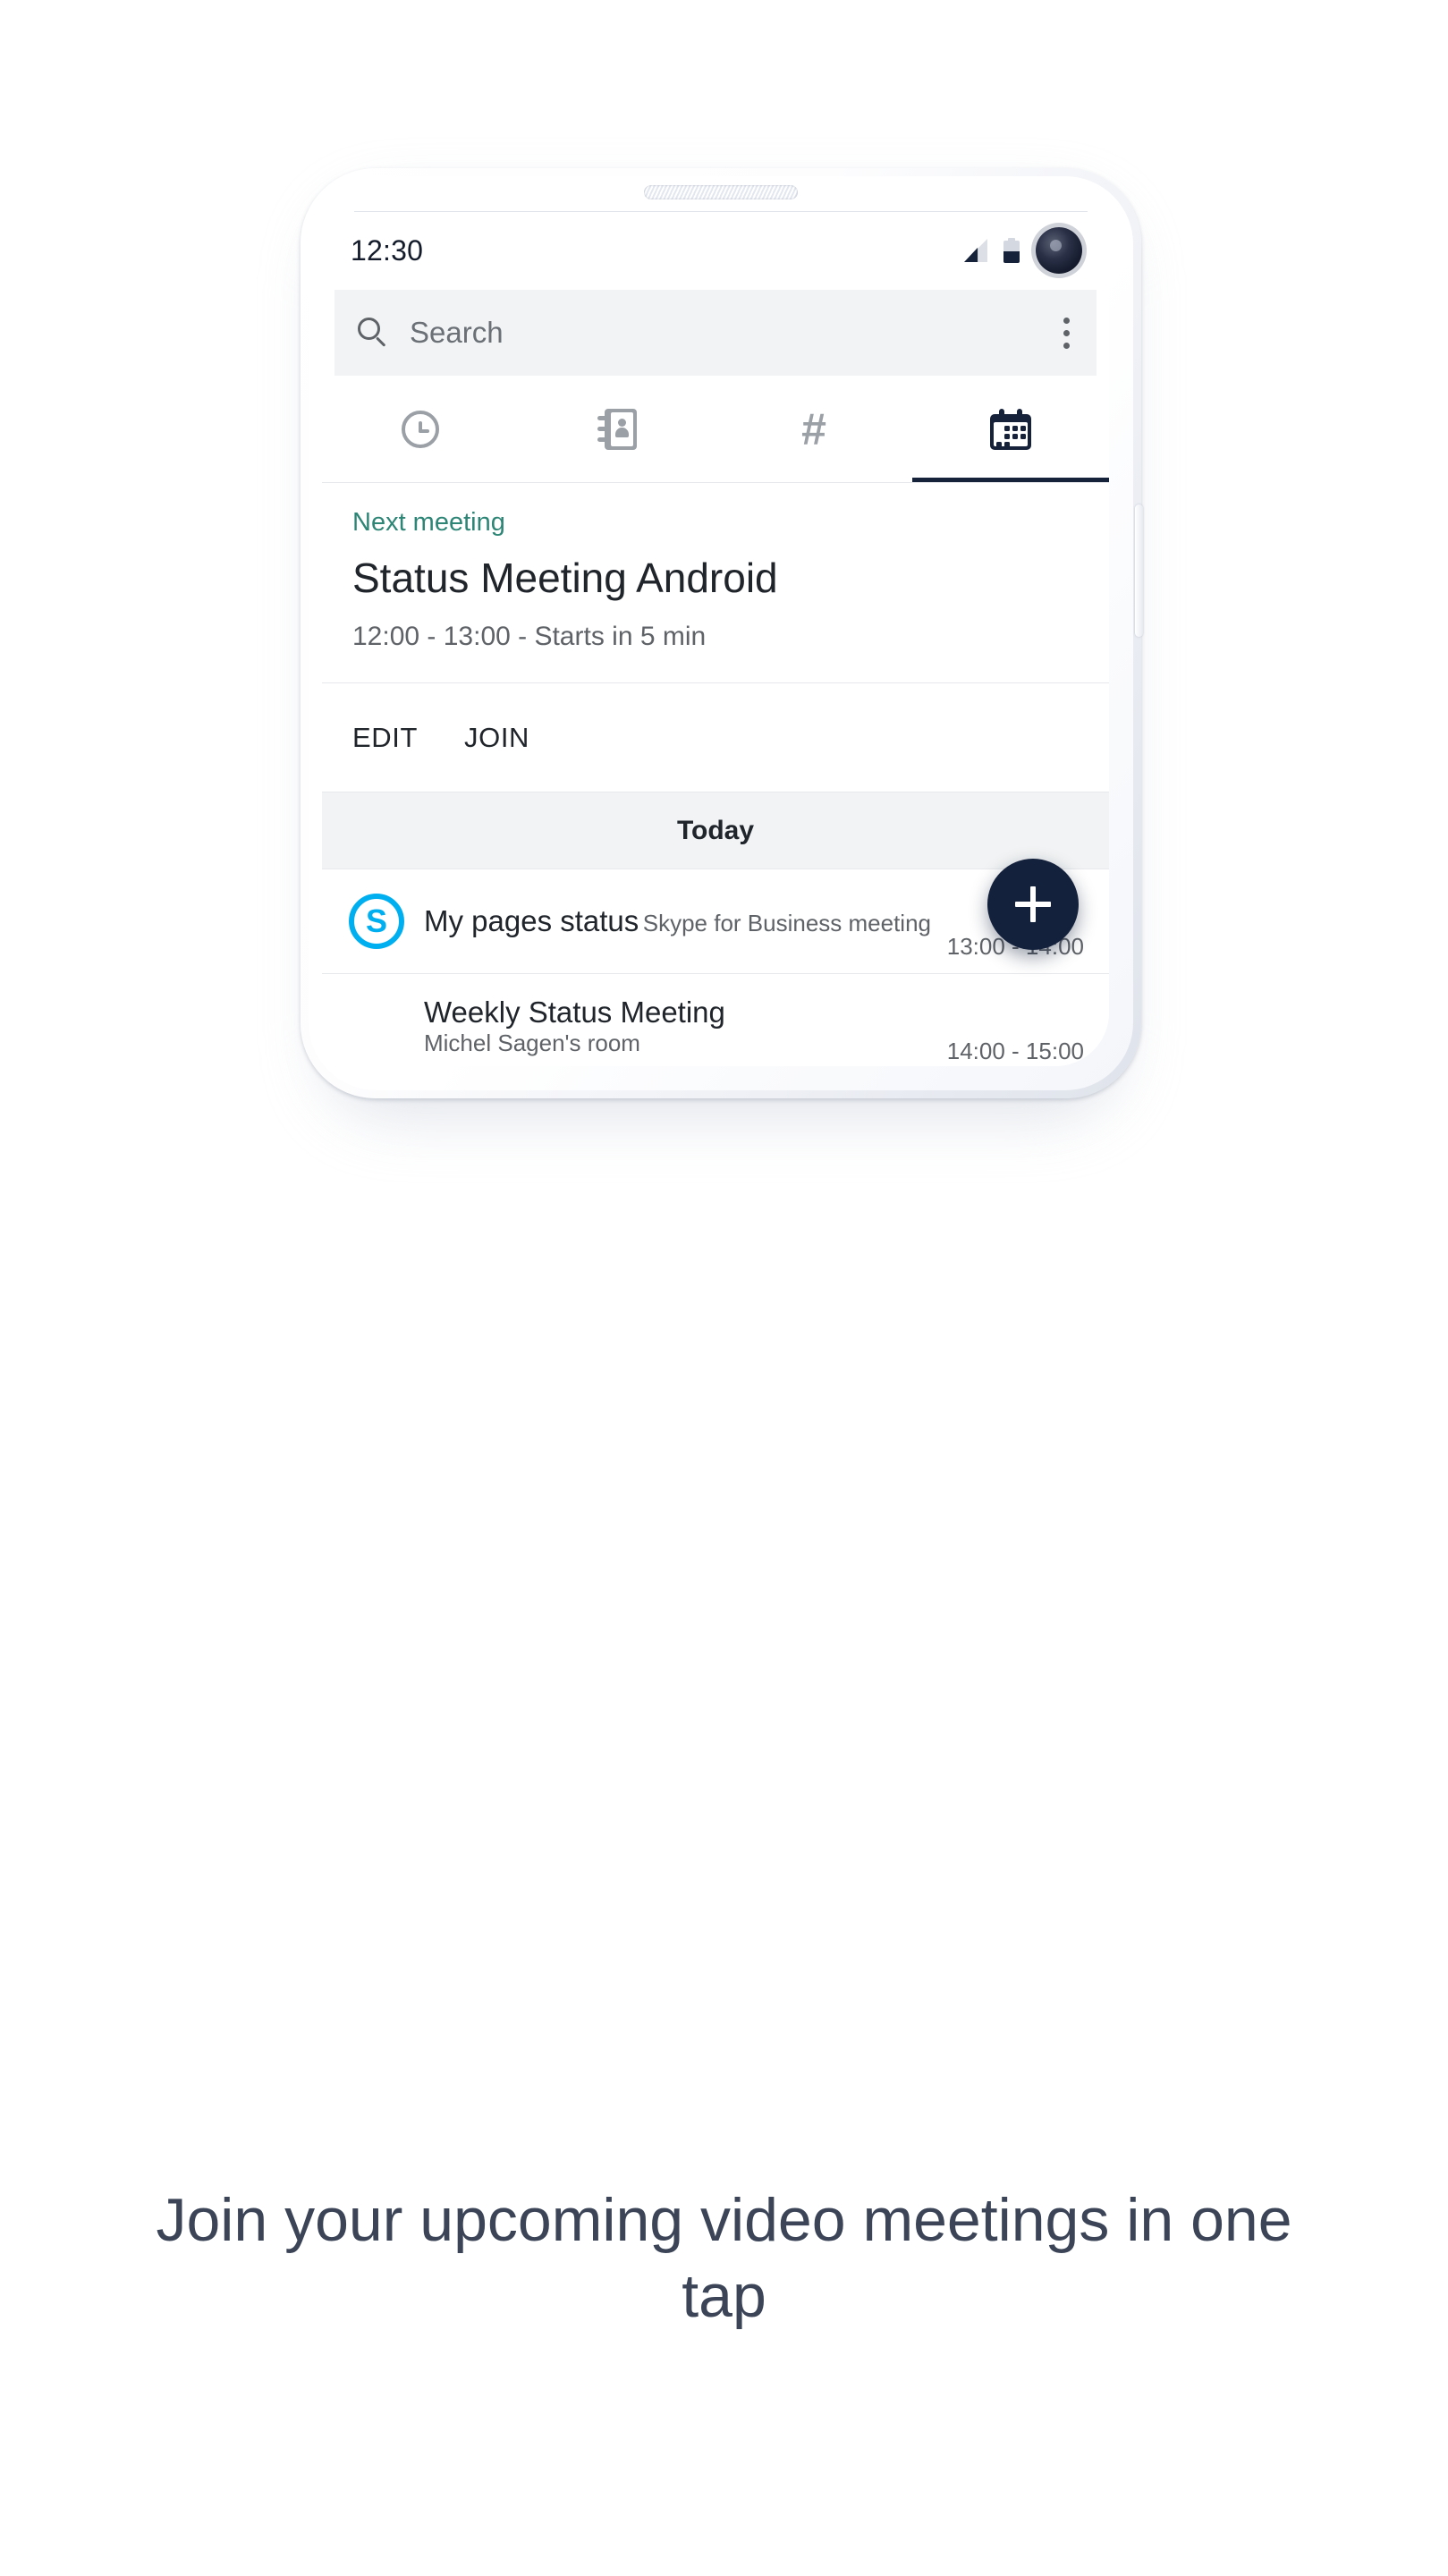 The height and width of the screenshot is (2576, 1448). Describe the element at coordinates (1139, 570) in the screenshot. I see `power-button` at that location.